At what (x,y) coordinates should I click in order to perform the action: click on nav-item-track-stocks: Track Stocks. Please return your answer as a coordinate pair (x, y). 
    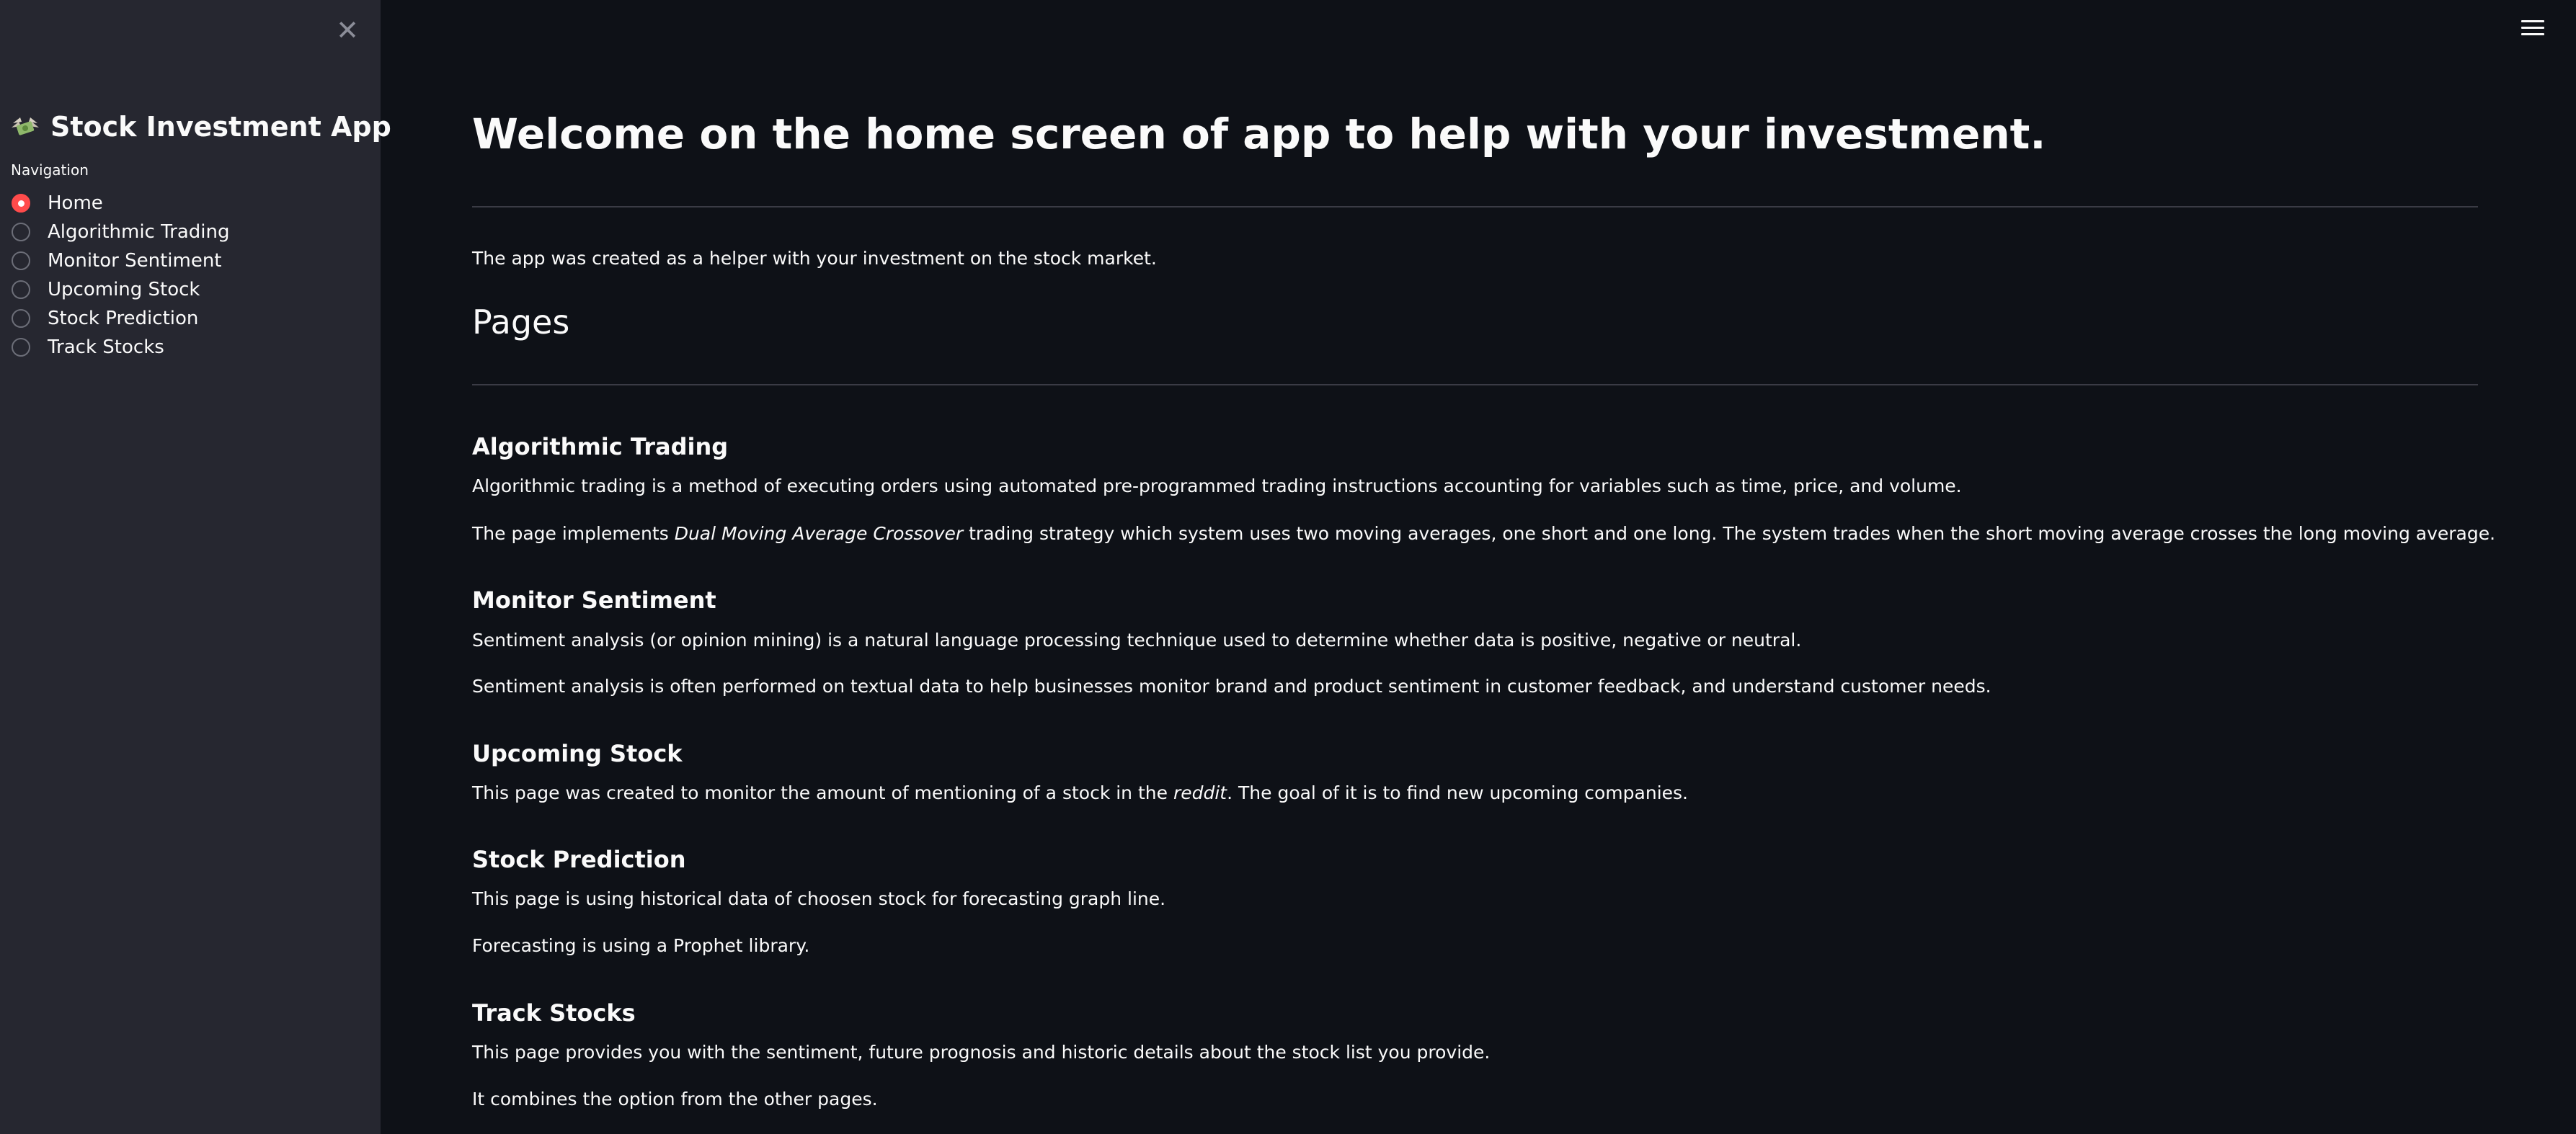
    Looking at the image, I should click on (121, 348).